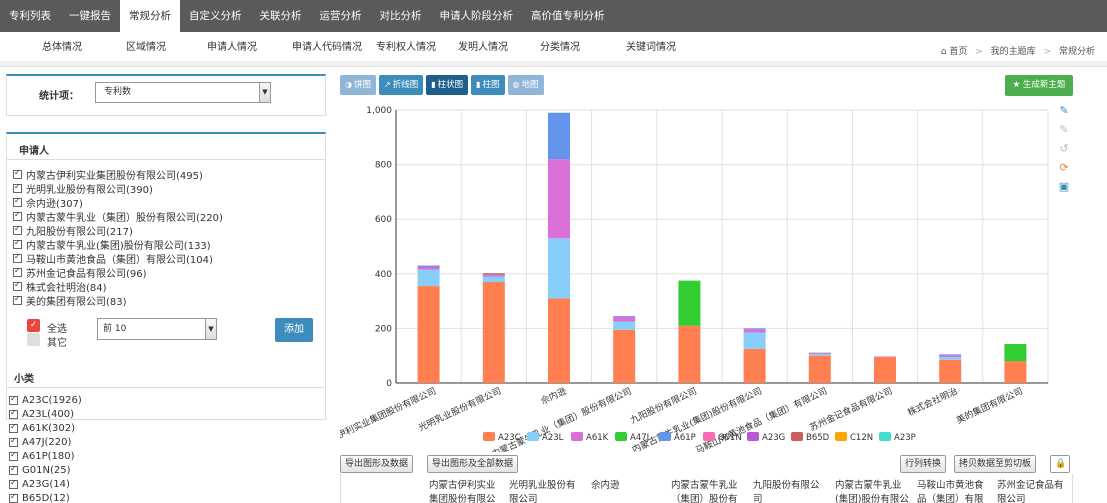 This screenshot has width=1107, height=503. What do you see at coordinates (597, 438) in the screenshot?
I see `legend-label: A61K` at bounding box center [597, 438].